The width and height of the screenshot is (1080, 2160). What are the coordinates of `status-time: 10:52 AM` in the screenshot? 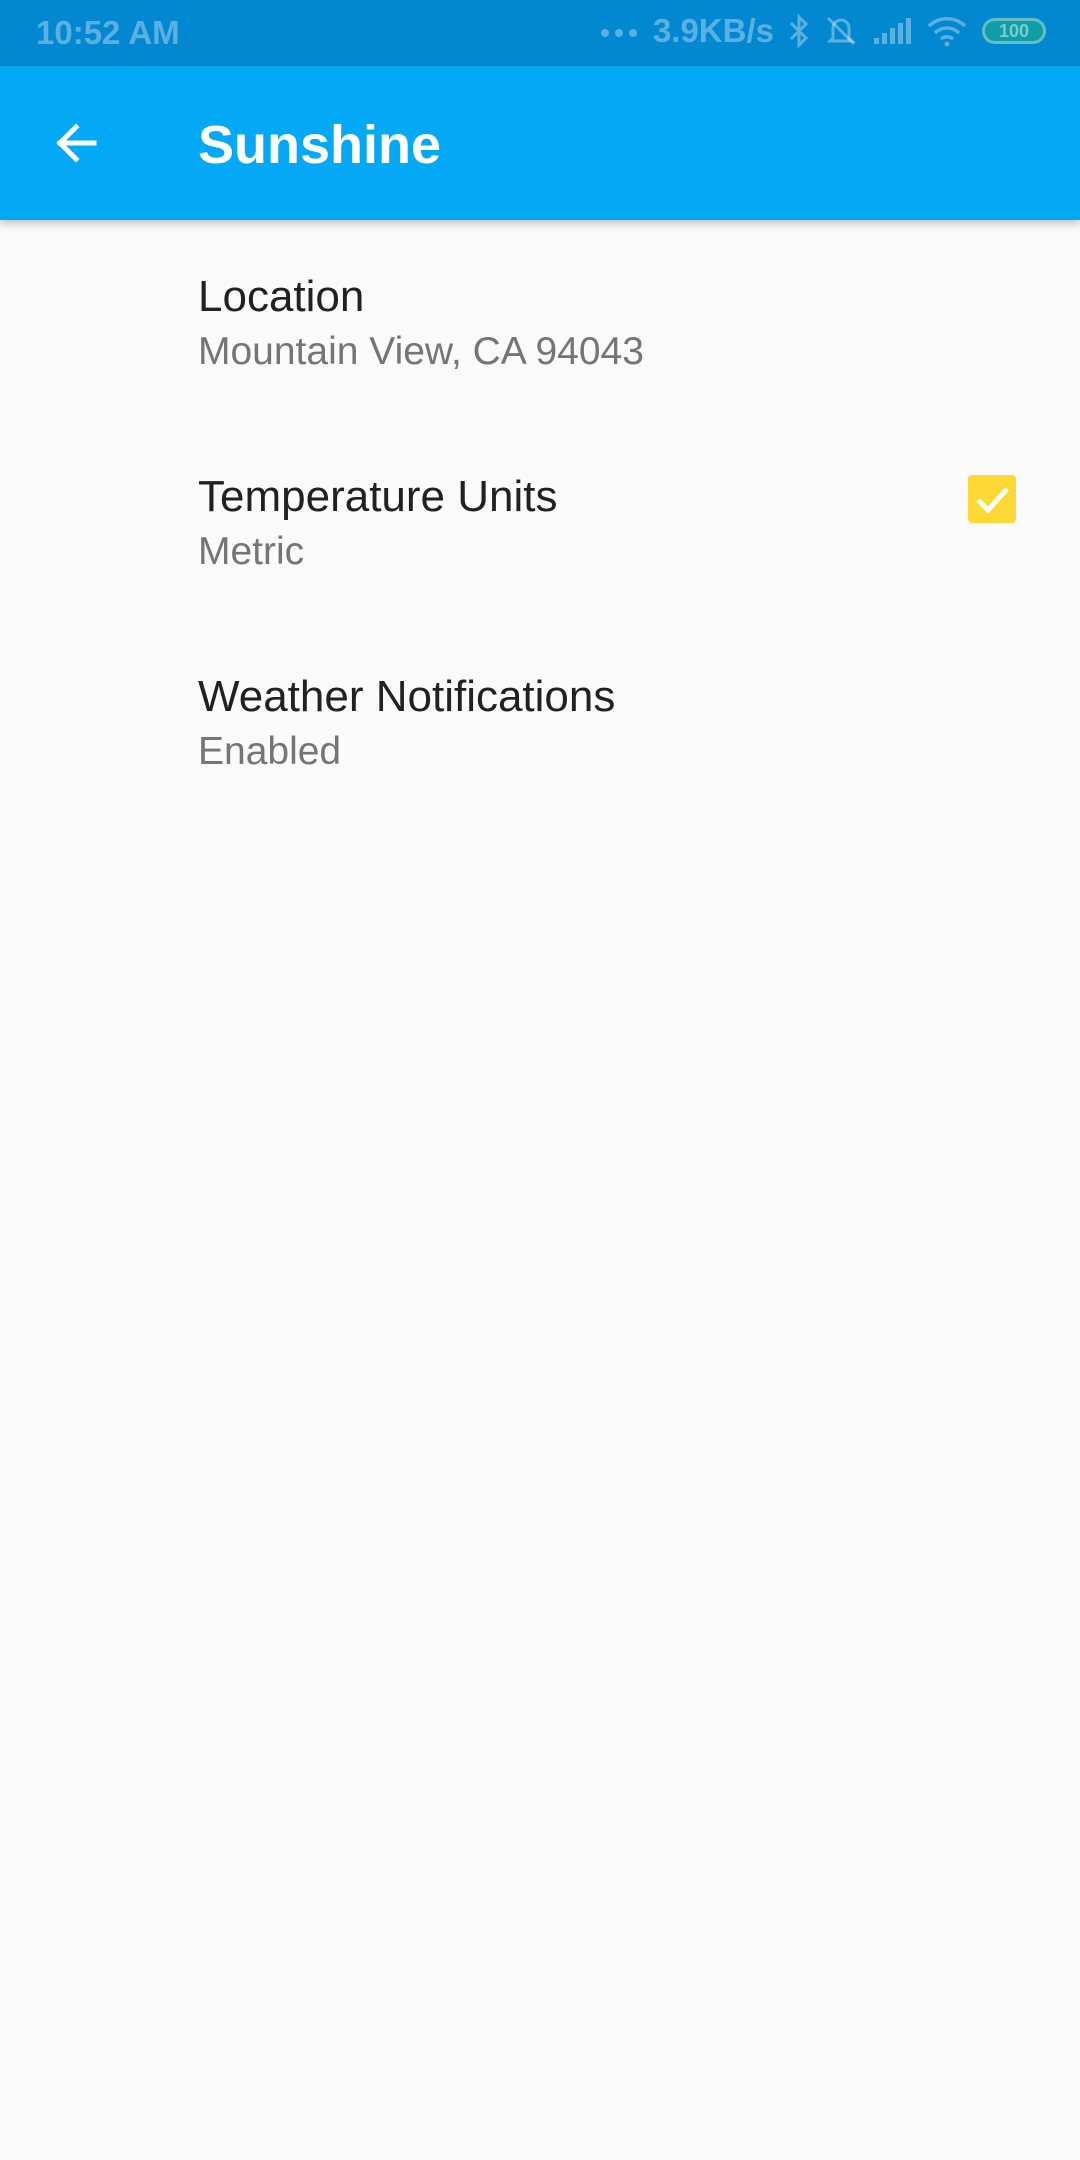 It's located at (108, 32).